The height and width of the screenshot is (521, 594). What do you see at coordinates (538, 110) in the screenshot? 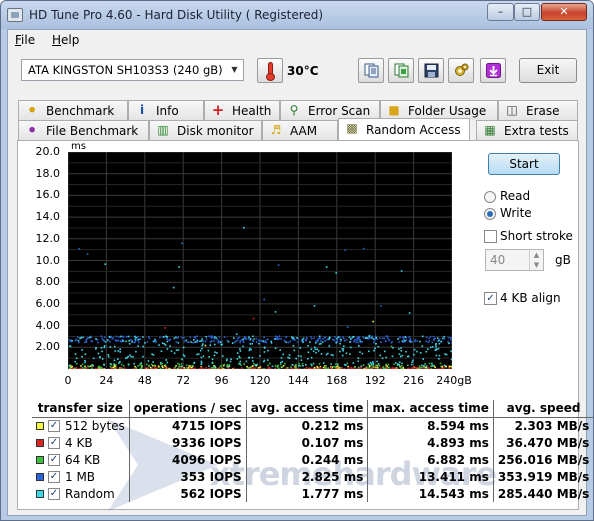
I see `tab-erase: ◫ Erase` at bounding box center [538, 110].